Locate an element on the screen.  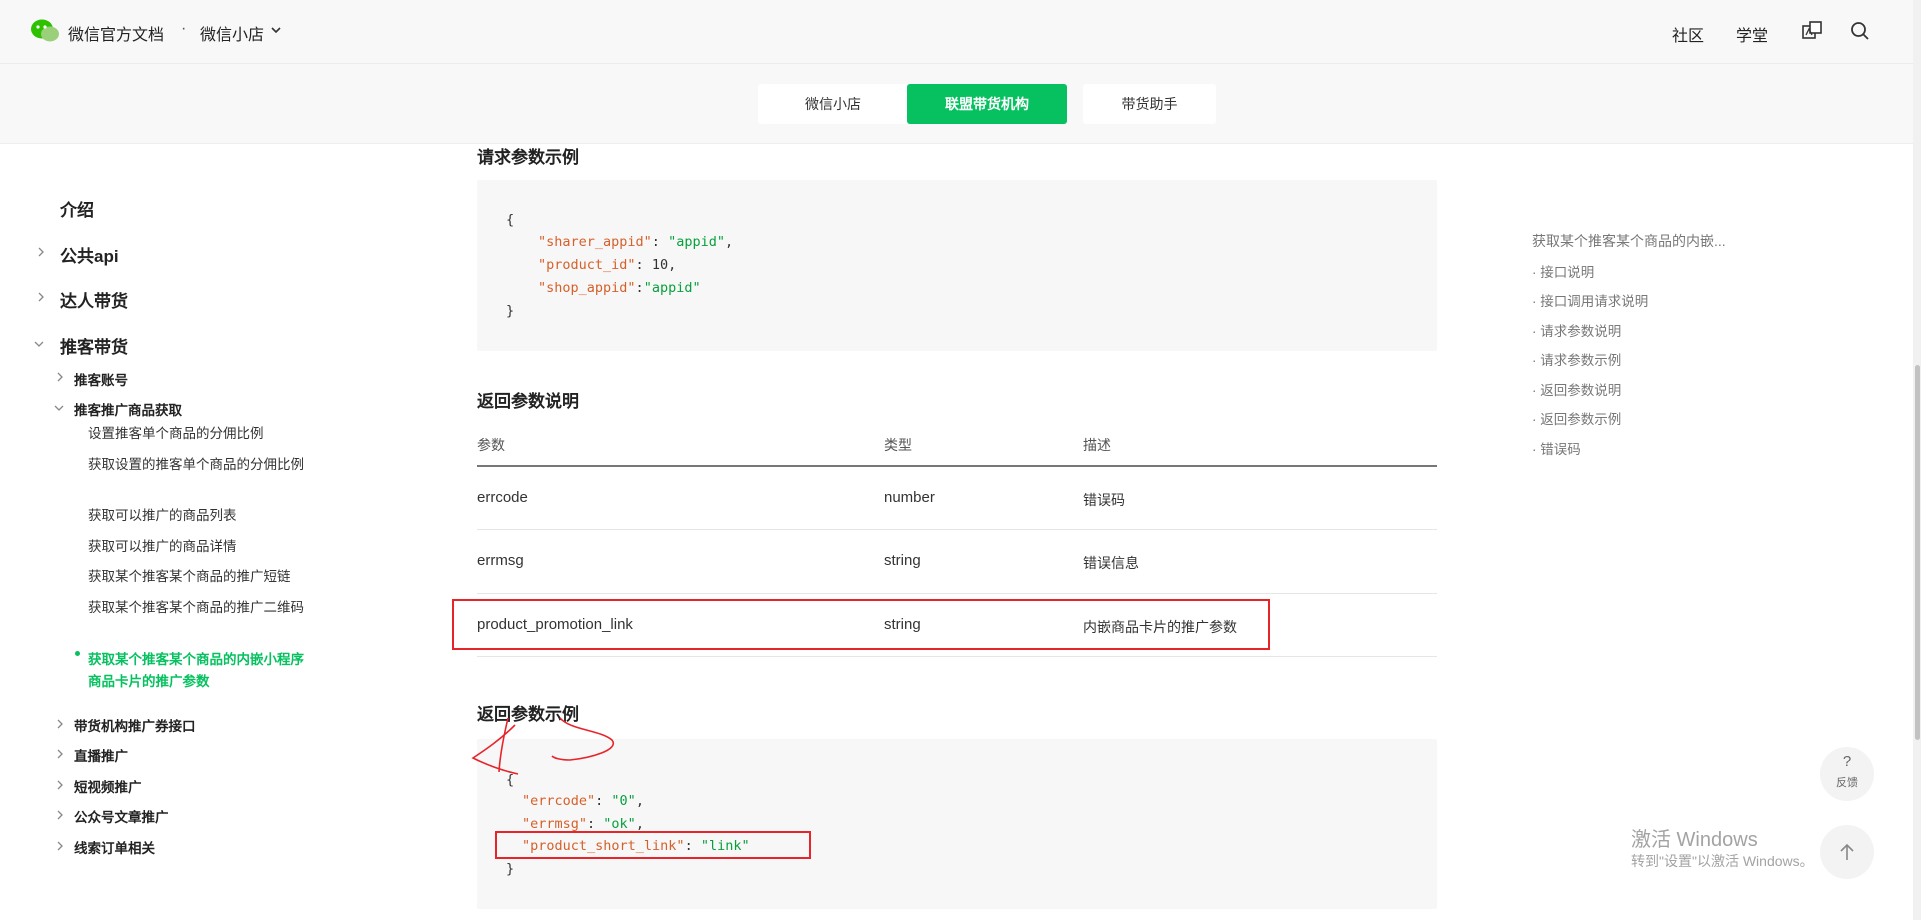
product-tab-bar: 微信小店 联盟带货机构 带货助手 is located at coordinates (960, 104).